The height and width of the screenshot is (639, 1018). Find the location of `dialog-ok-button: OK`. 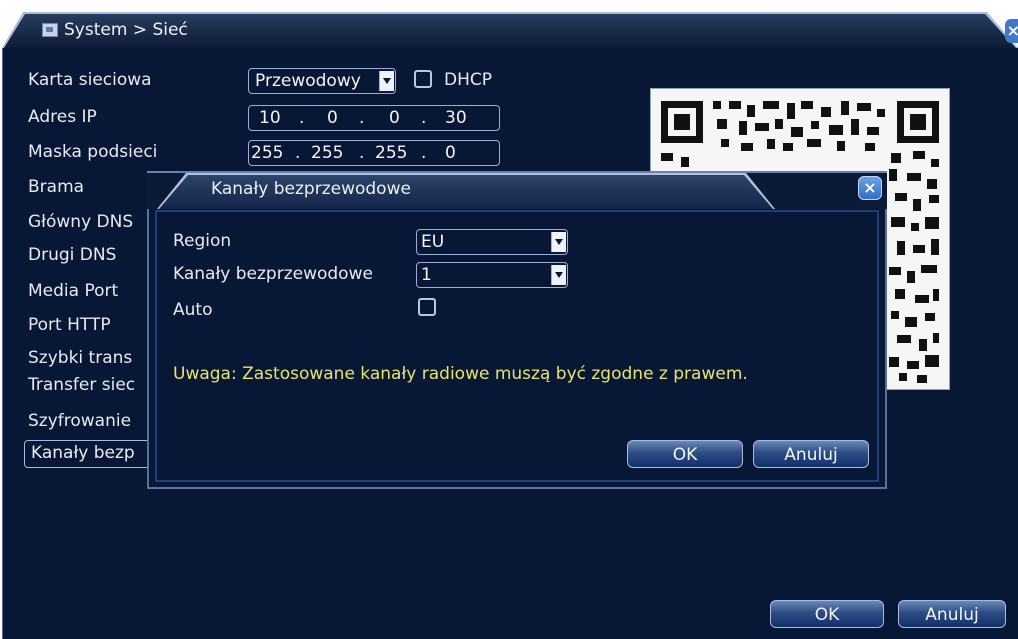

dialog-ok-button: OK is located at coordinates (685, 454).